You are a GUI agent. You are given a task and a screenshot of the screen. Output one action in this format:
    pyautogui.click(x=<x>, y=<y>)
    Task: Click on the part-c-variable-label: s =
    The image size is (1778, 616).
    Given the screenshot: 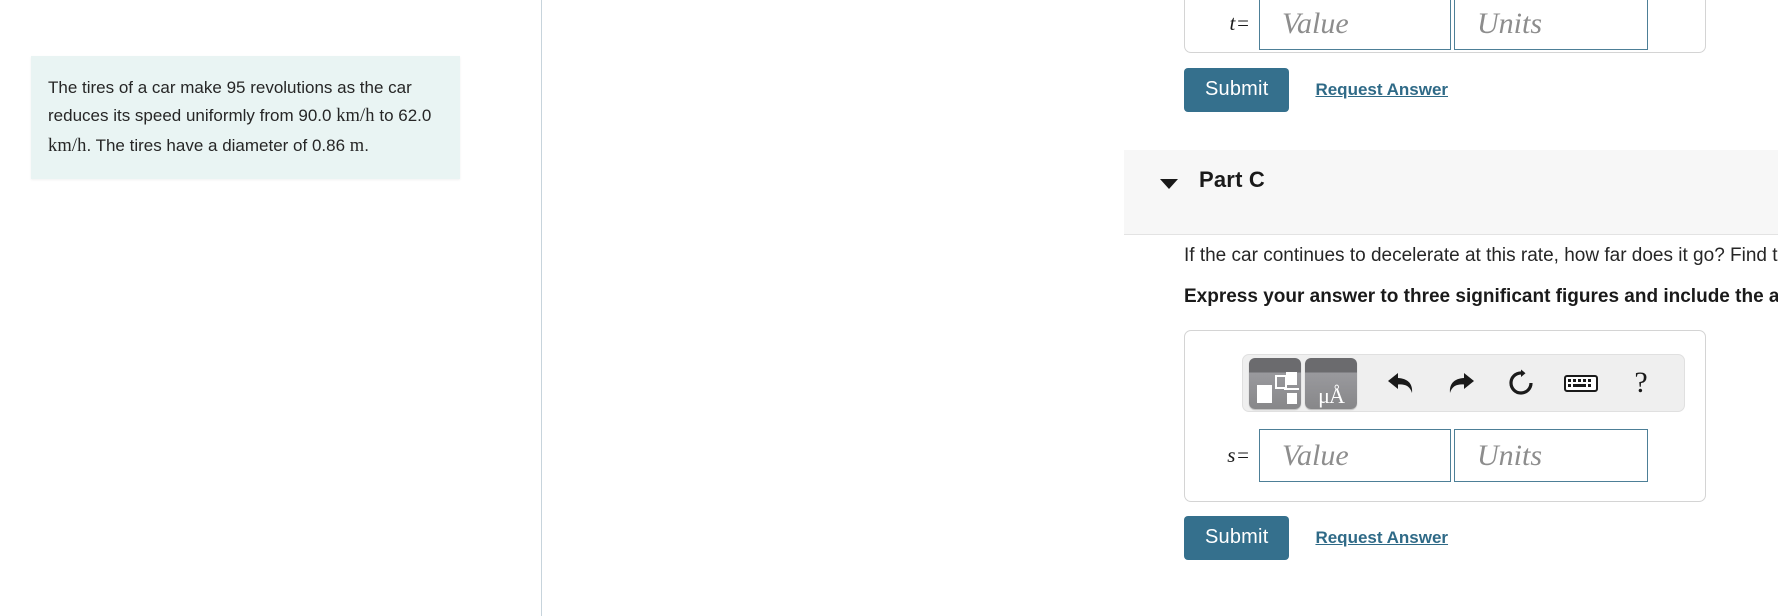 What is the action you would take?
    pyautogui.click(x=1238, y=455)
    